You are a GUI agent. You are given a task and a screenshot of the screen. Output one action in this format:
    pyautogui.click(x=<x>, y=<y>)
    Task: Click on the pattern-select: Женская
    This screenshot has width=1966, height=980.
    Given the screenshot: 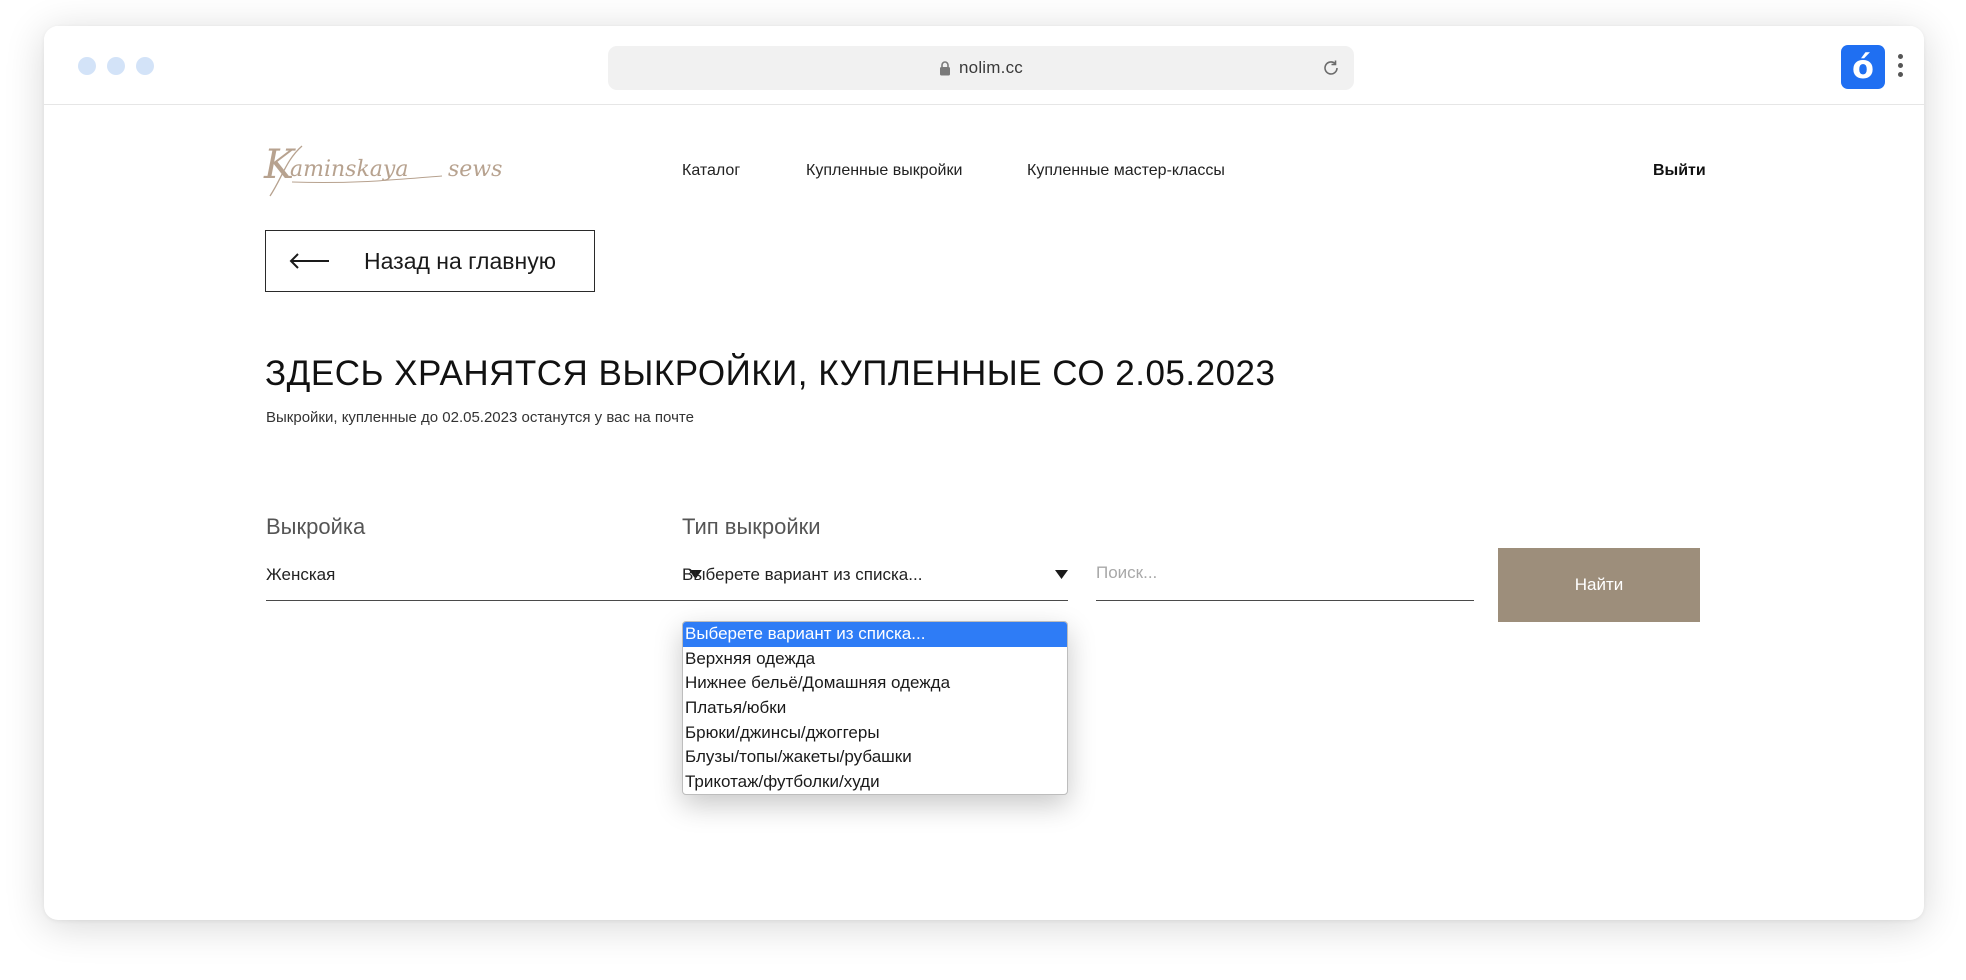 What is the action you would take?
    pyautogui.click(x=484, y=574)
    